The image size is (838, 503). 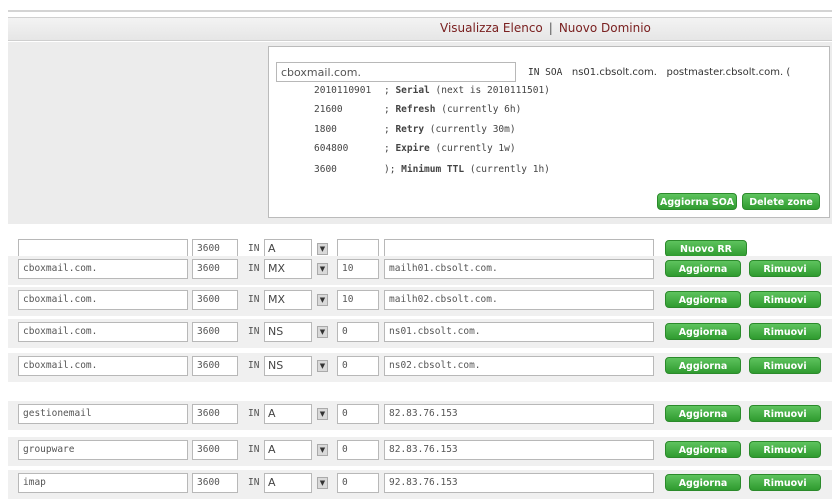 What do you see at coordinates (103, 414) in the screenshot?
I see `record-name-input: gestionemail` at bounding box center [103, 414].